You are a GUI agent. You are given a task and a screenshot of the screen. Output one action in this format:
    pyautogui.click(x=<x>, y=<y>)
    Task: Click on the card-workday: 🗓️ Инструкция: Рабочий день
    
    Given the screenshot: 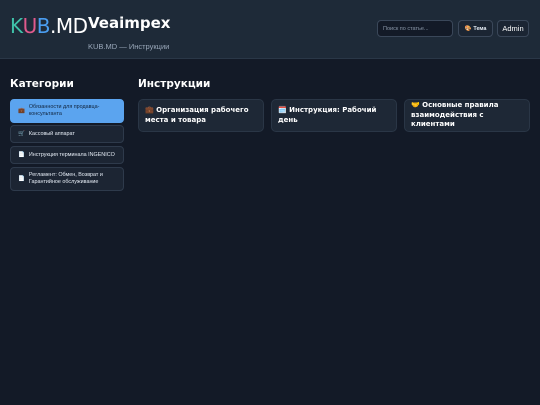 What is the action you would take?
    pyautogui.click(x=334, y=115)
    